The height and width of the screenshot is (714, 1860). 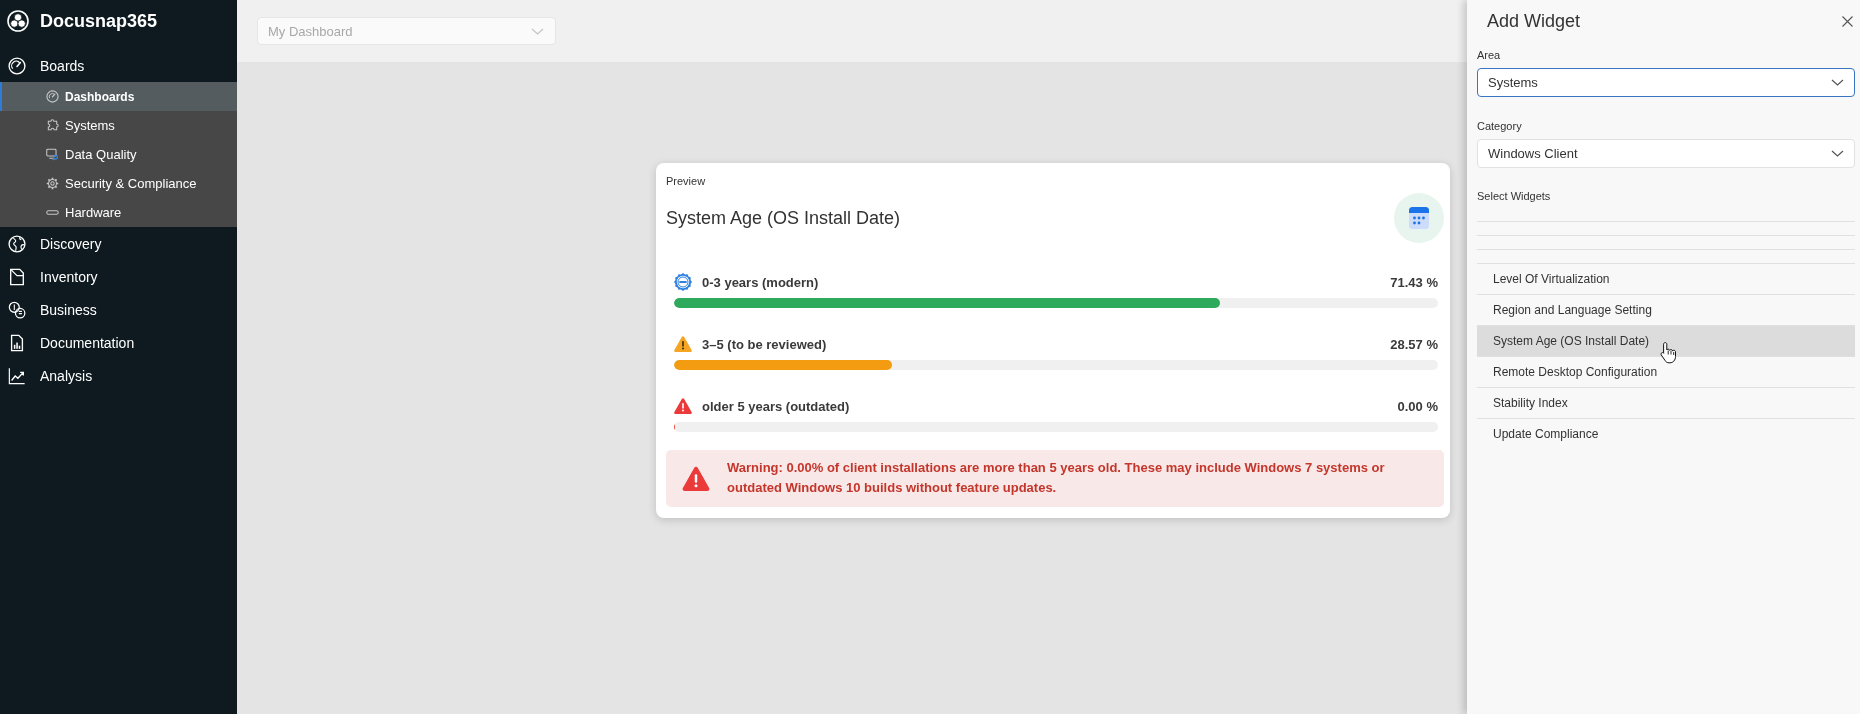 What do you see at coordinates (1666, 278) in the screenshot?
I see `widget-list-item: Level Of Virtualization` at bounding box center [1666, 278].